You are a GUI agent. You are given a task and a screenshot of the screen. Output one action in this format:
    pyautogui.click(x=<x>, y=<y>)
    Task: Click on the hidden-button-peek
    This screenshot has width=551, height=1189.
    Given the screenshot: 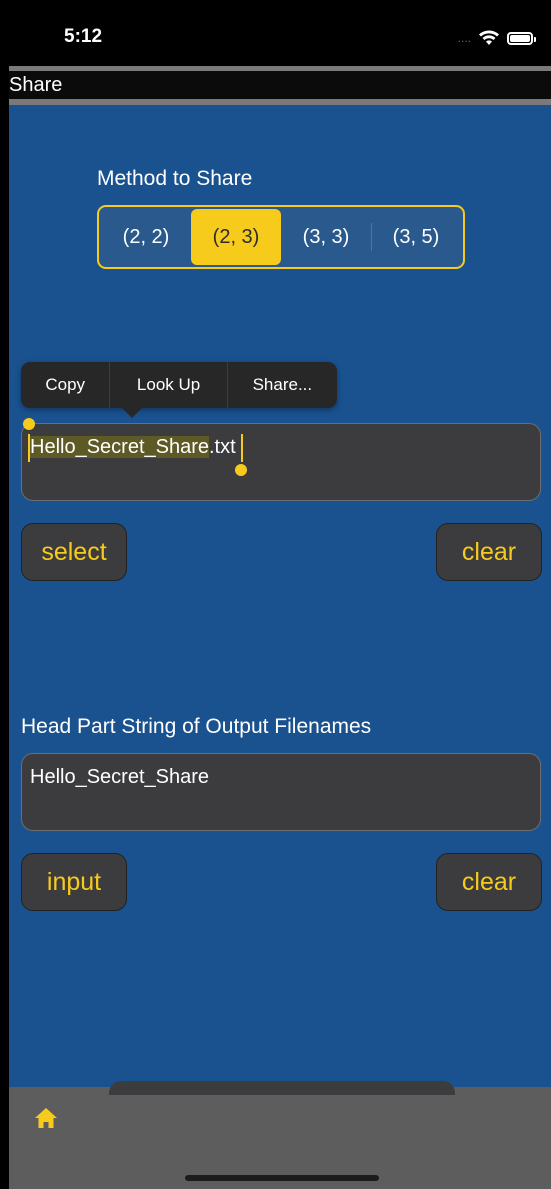 What is the action you would take?
    pyautogui.click(x=282, y=1088)
    